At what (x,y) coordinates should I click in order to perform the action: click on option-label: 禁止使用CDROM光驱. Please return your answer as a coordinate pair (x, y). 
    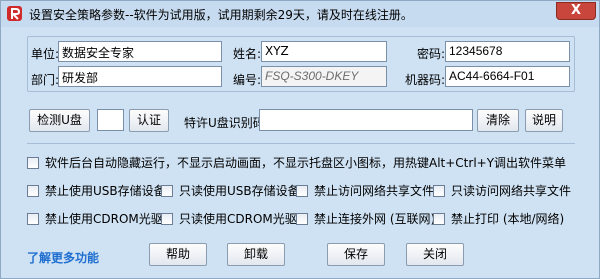
    Looking at the image, I should click on (104, 219).